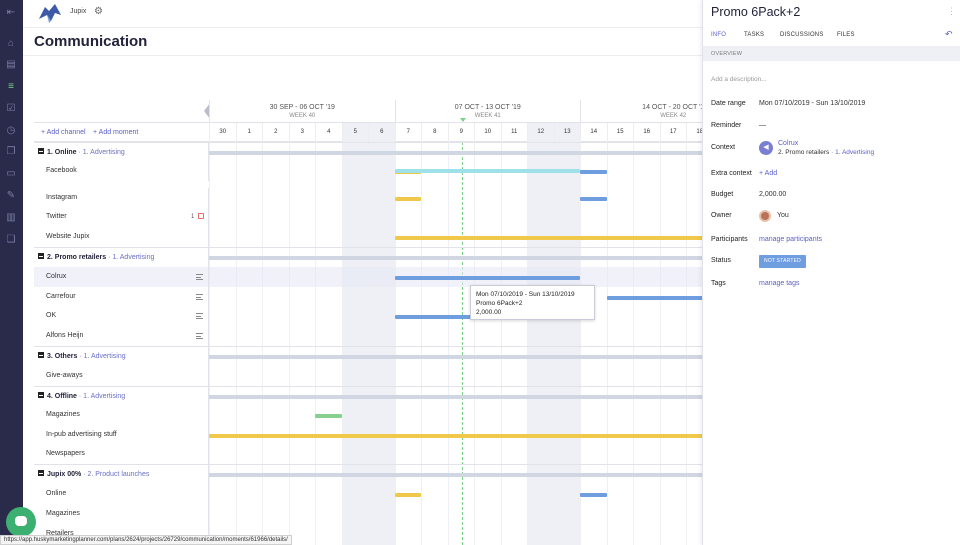  I want to click on context-name-link: Colrux, so click(788, 143).